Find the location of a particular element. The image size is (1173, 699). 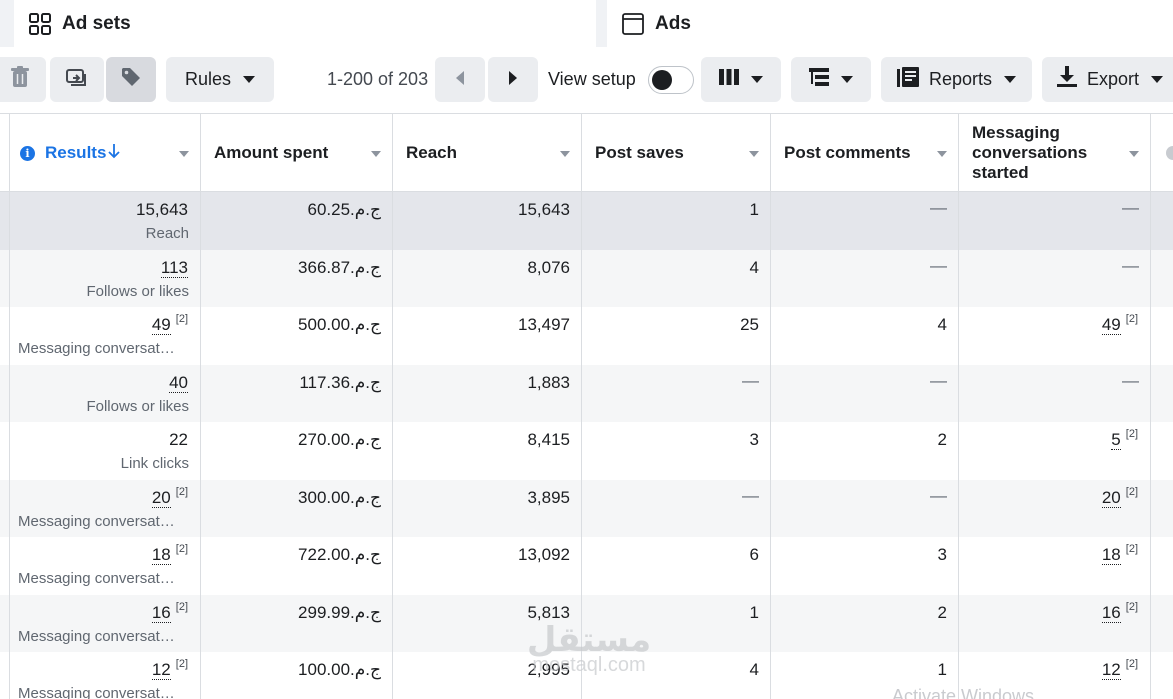

delete-button is located at coordinates (23, 79).